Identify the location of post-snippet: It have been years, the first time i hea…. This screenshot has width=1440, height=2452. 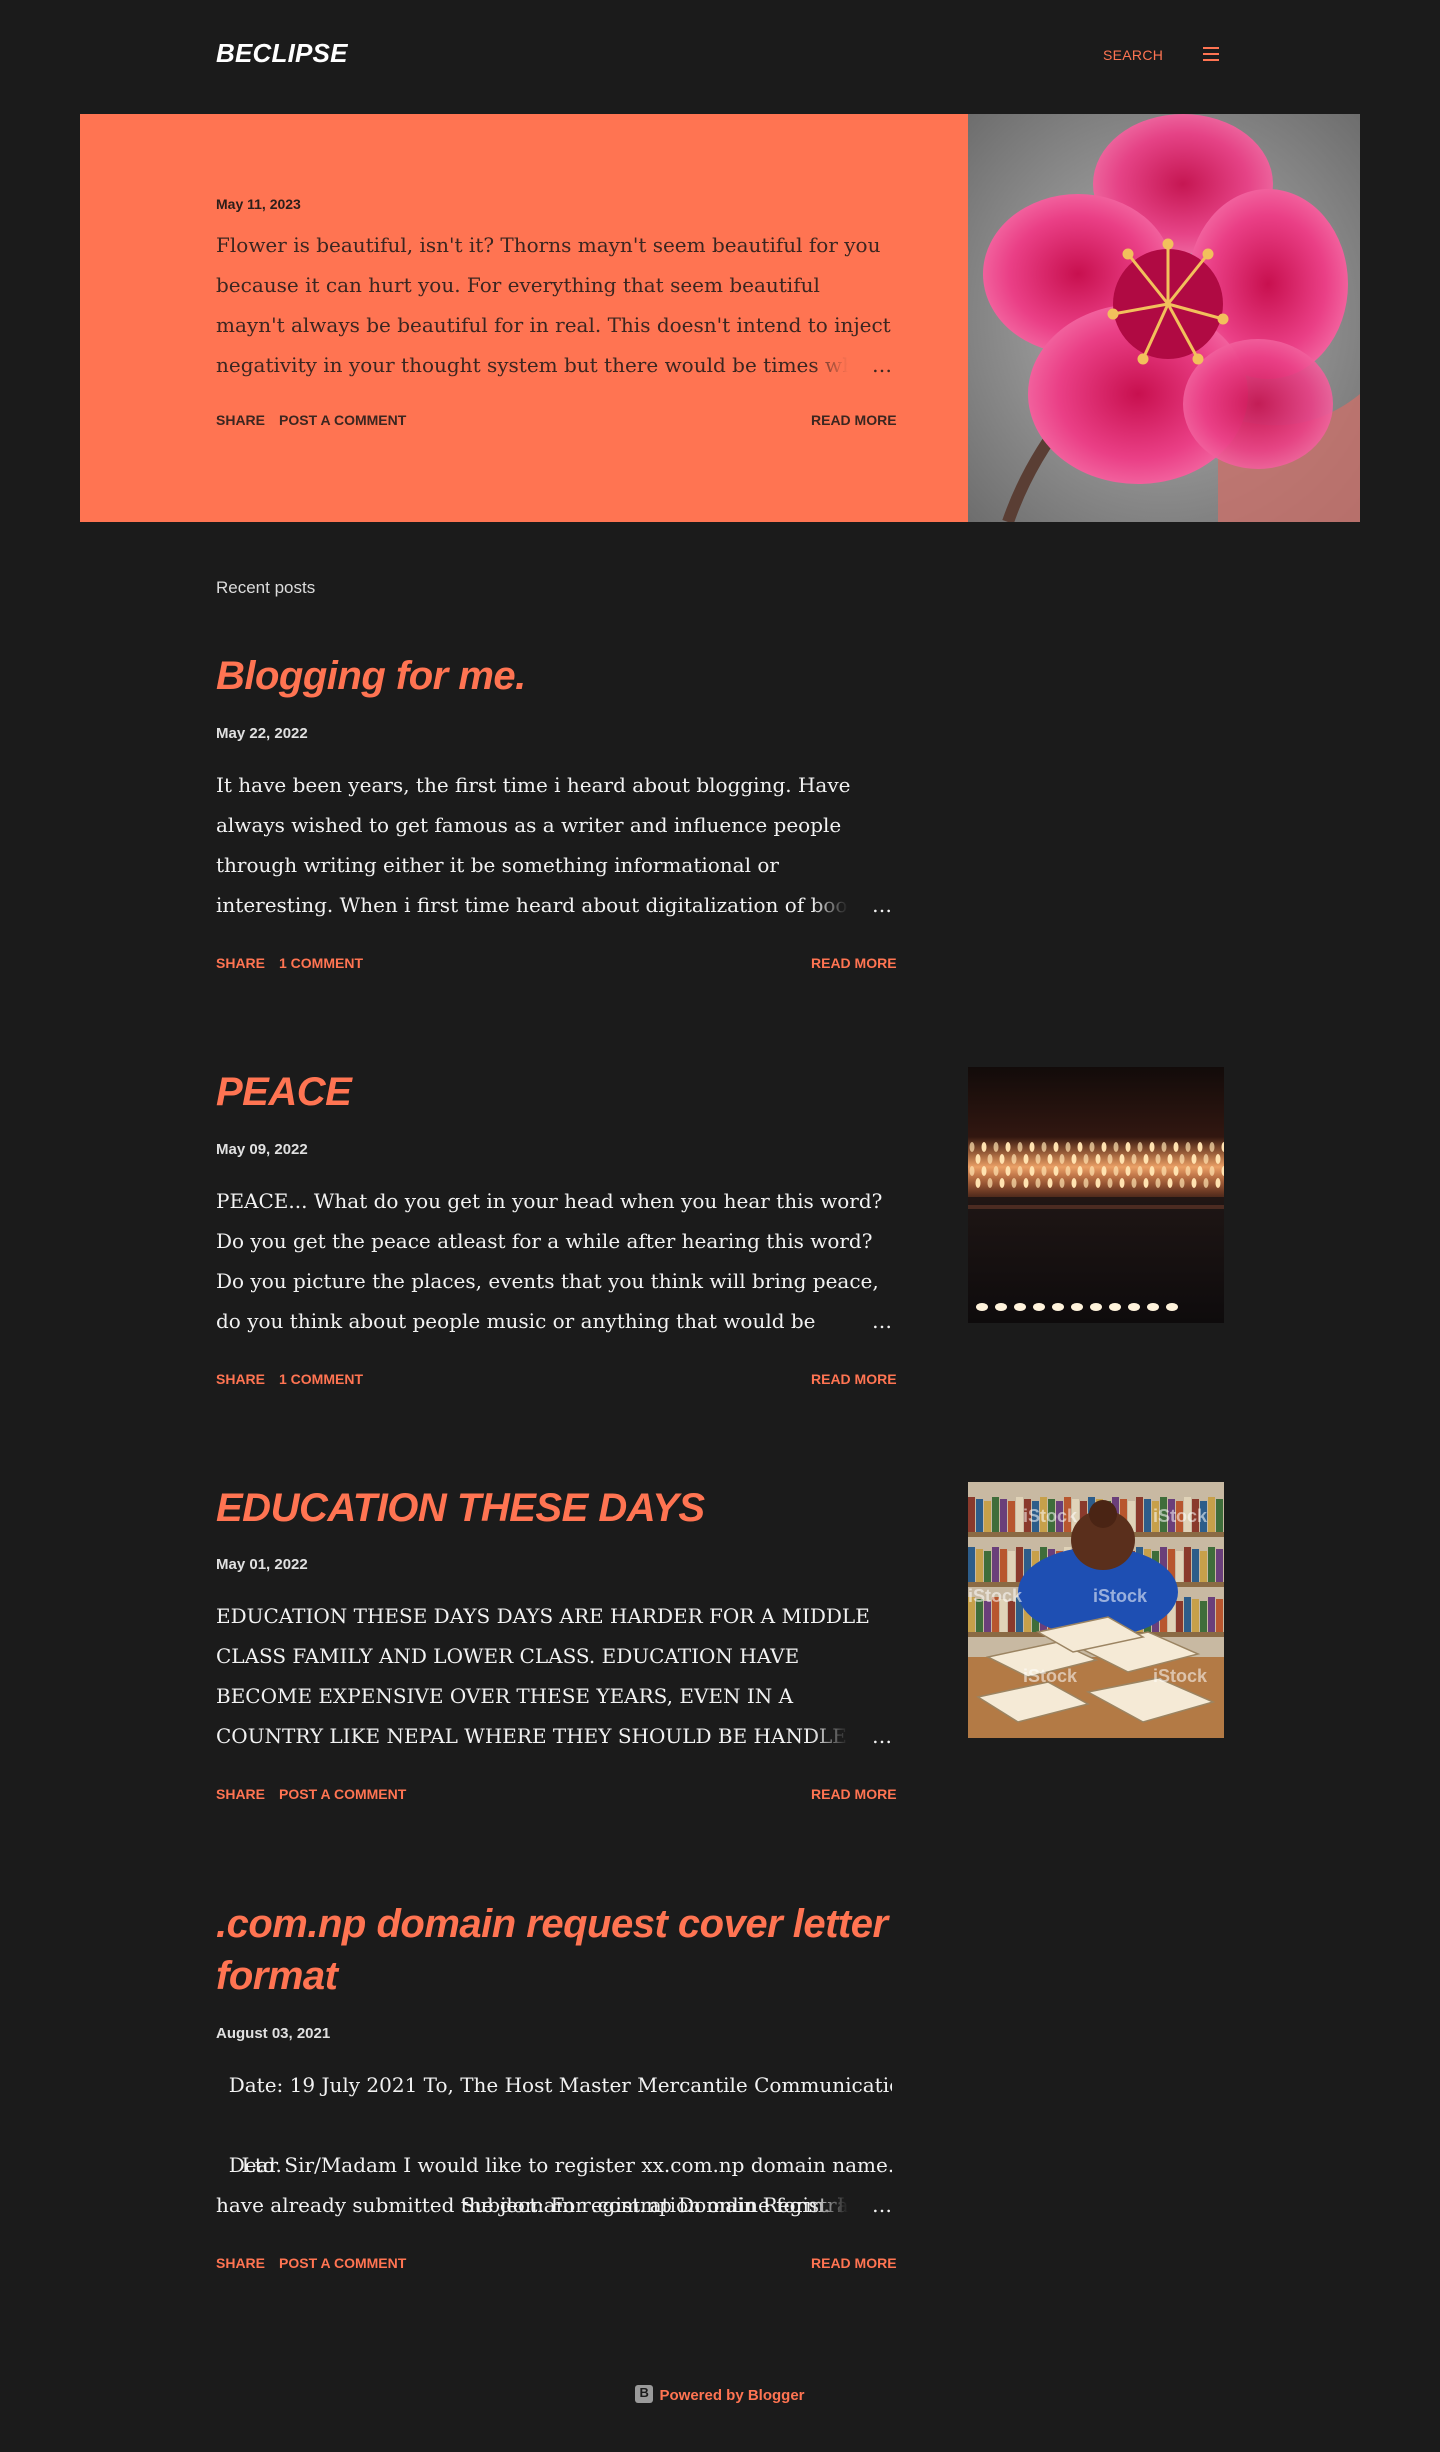
(554, 845).